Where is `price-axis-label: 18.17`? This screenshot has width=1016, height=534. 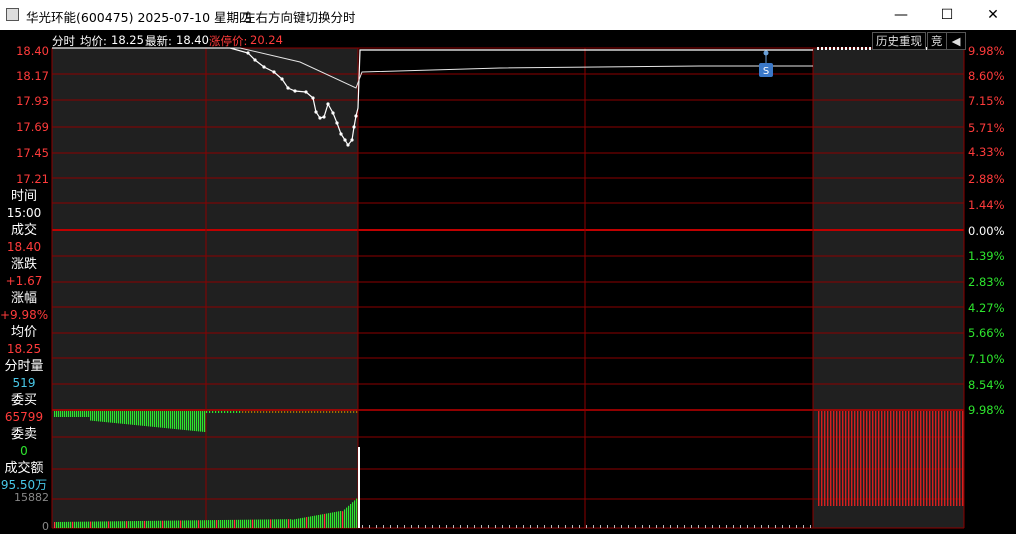
price-axis-label: 18.17 is located at coordinates (32, 76).